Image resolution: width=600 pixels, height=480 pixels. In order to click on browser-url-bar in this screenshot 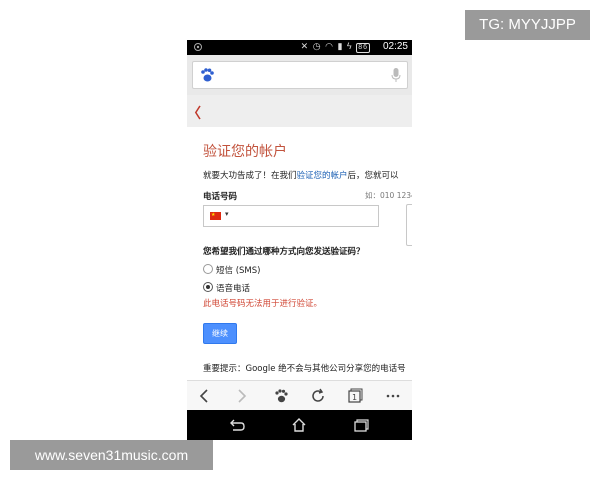, I will do `click(299, 75)`.